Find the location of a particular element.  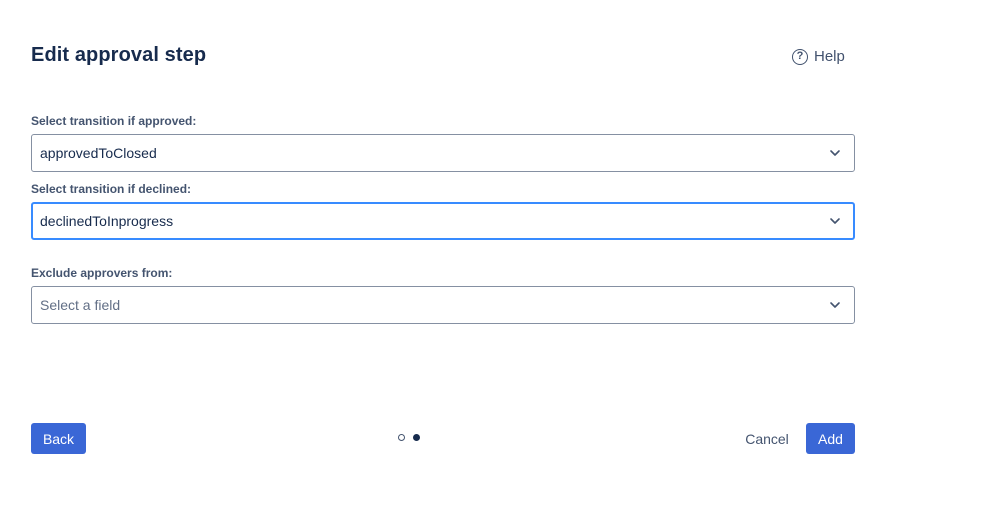

approved-transition-select: approvedToClosed is located at coordinates (443, 153).